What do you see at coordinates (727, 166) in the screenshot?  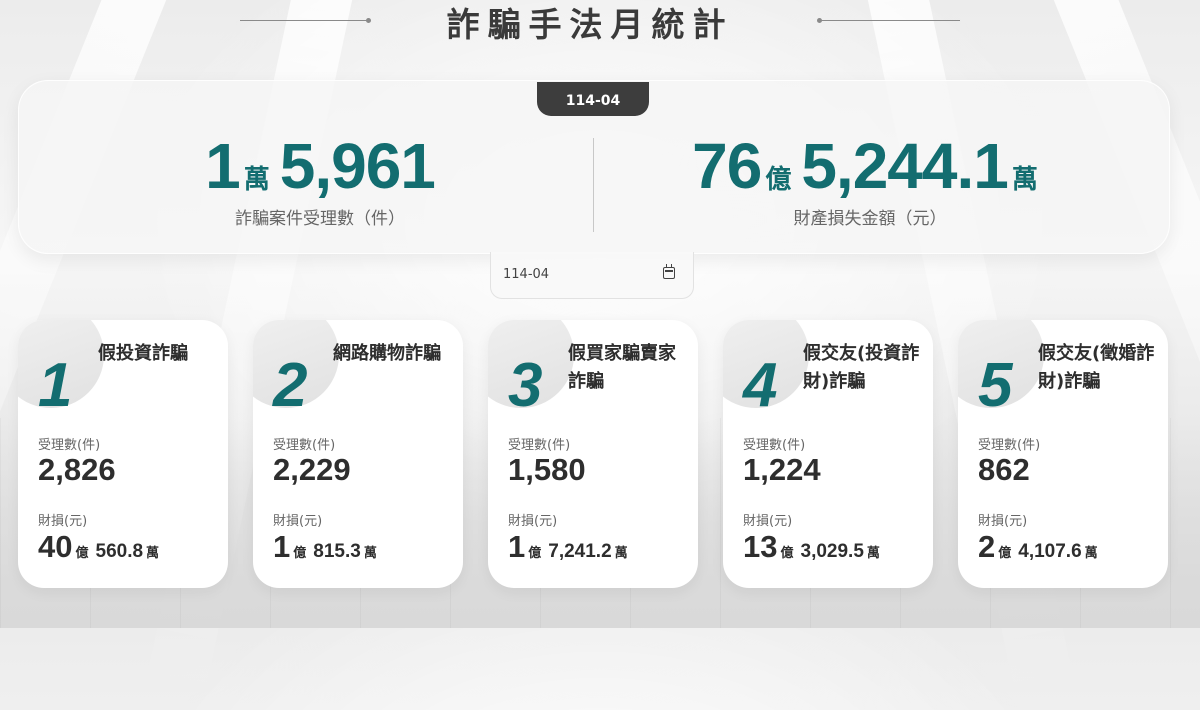 I see `total-loss-yi: 76` at bounding box center [727, 166].